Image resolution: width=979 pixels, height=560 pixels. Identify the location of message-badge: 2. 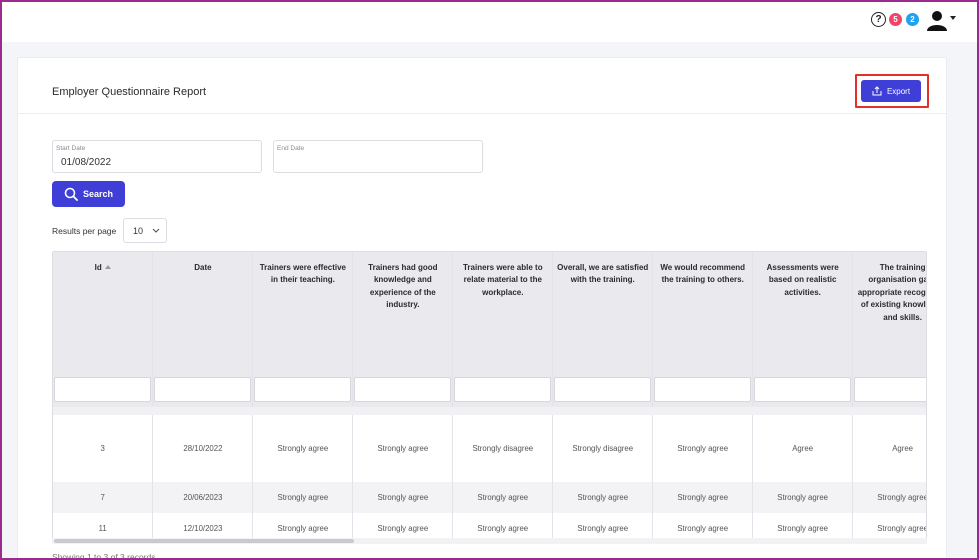
(912, 19).